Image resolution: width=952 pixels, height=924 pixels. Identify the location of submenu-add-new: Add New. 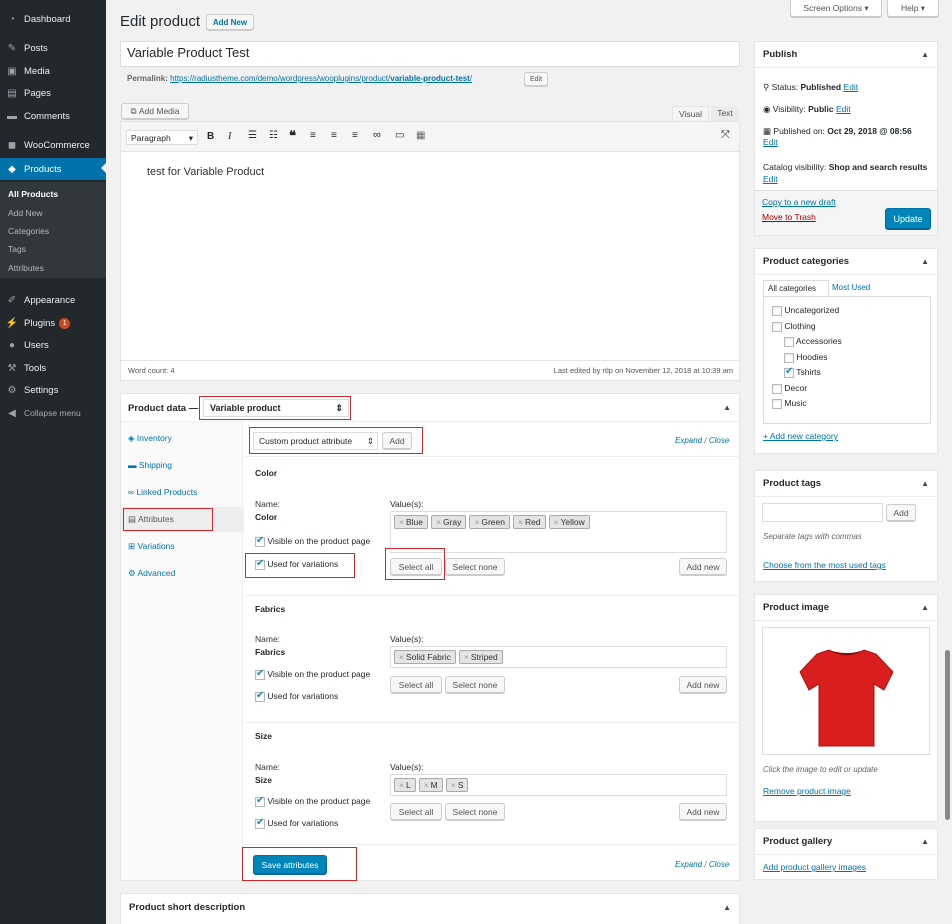
(25, 213).